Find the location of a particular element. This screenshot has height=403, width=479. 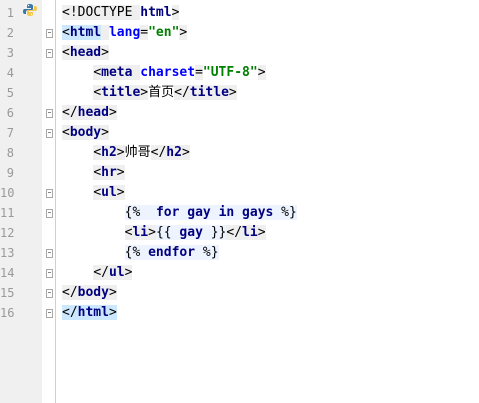

code-token: "en" is located at coordinates (164, 32).